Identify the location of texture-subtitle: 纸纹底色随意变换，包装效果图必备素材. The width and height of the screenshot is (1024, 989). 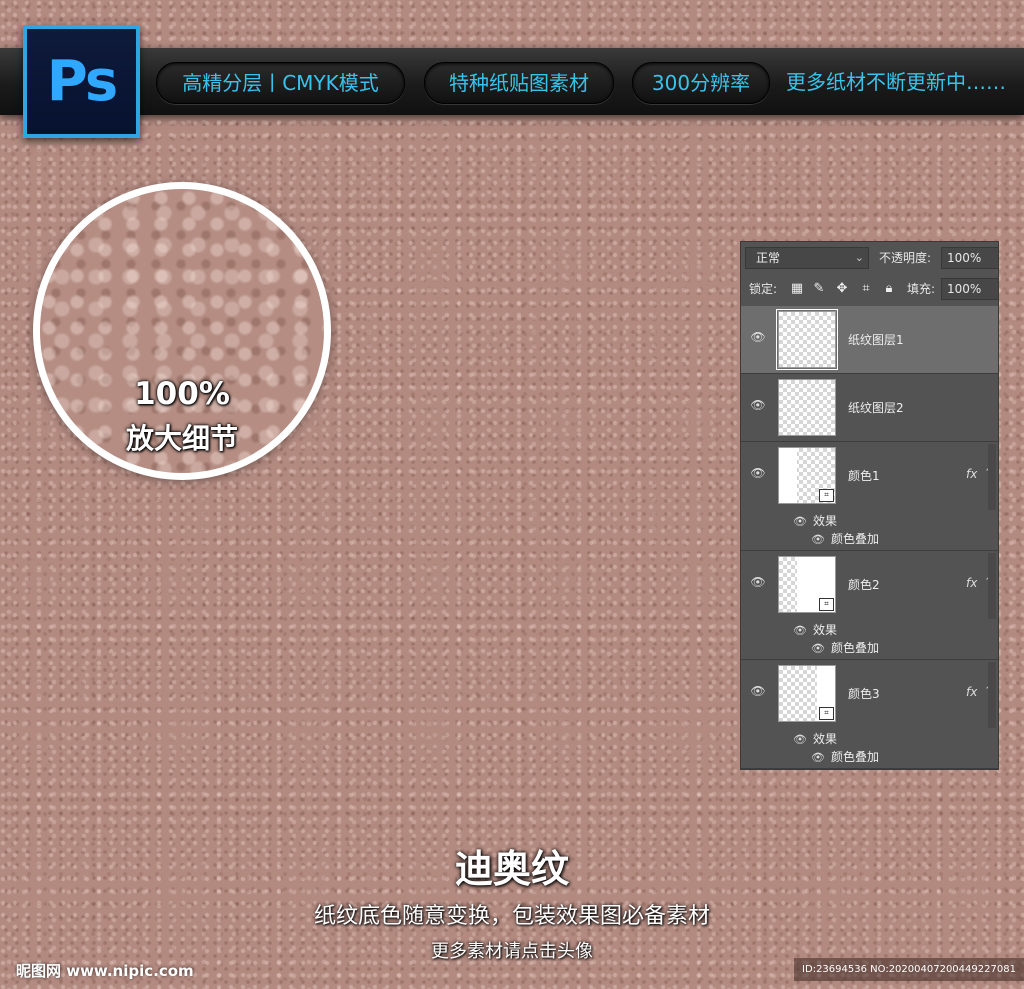
(511, 916).